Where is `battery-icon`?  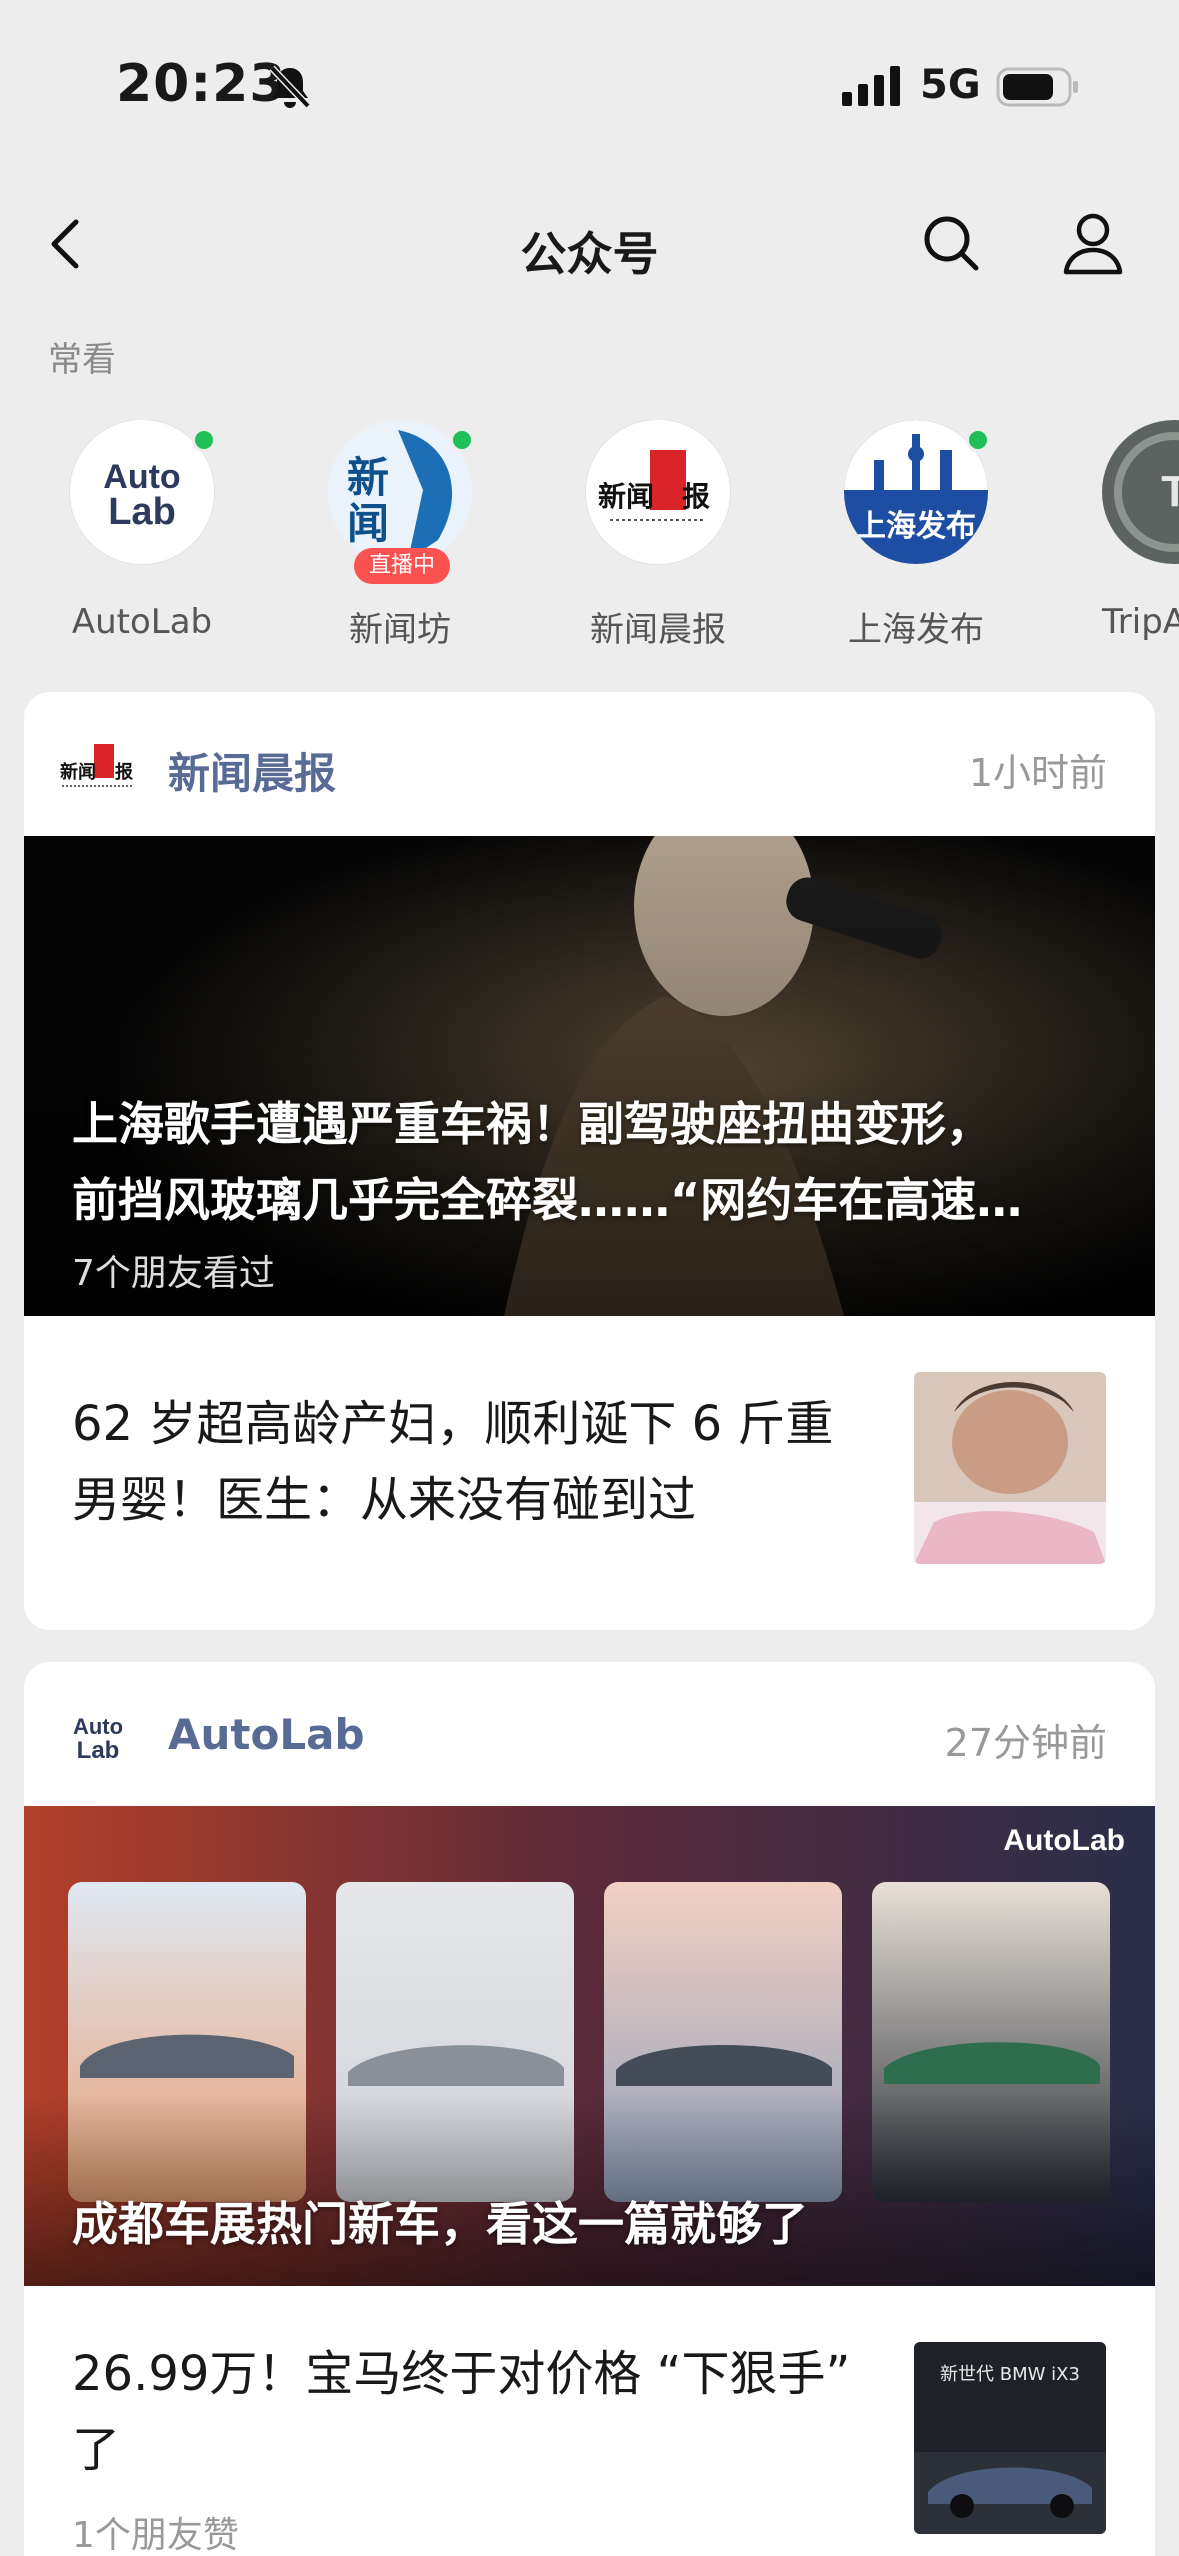 battery-icon is located at coordinates (1037, 87).